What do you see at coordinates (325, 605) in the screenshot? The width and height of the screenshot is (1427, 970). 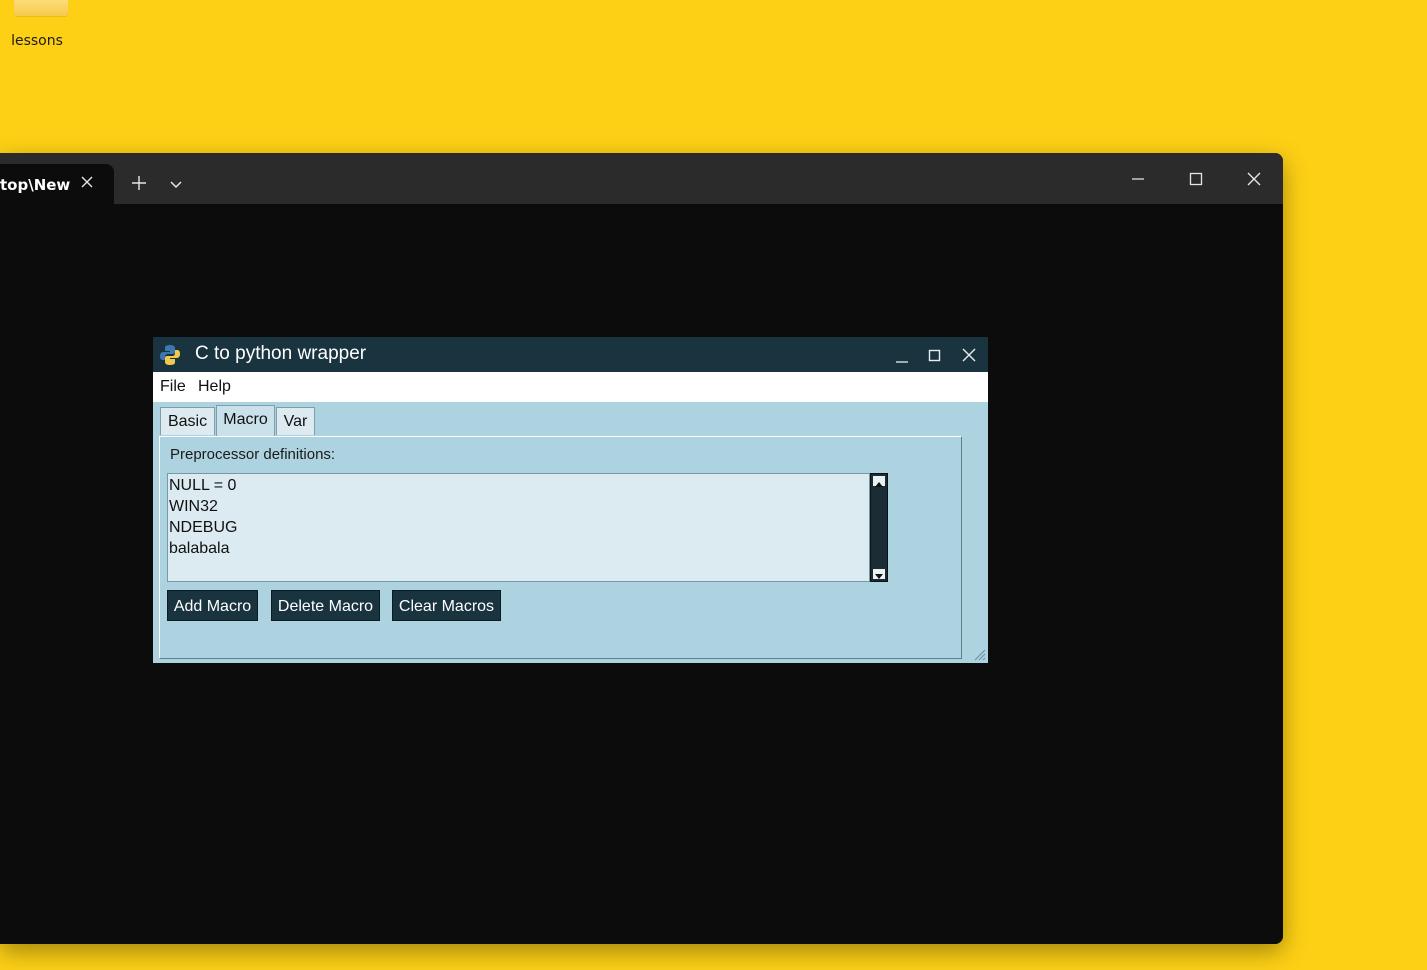 I see `delete-macro-button: Delete Macro` at bounding box center [325, 605].